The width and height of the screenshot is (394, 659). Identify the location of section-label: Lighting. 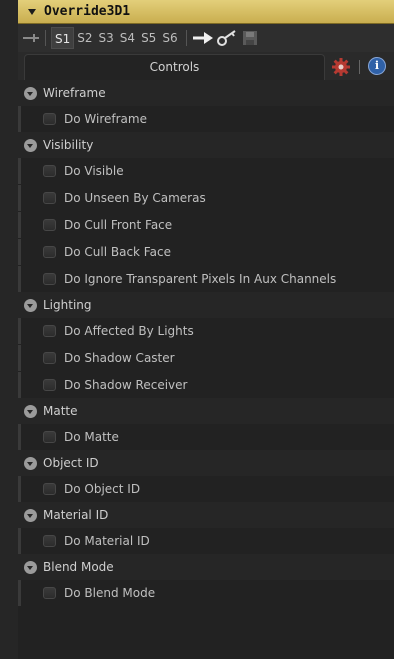
(67, 305).